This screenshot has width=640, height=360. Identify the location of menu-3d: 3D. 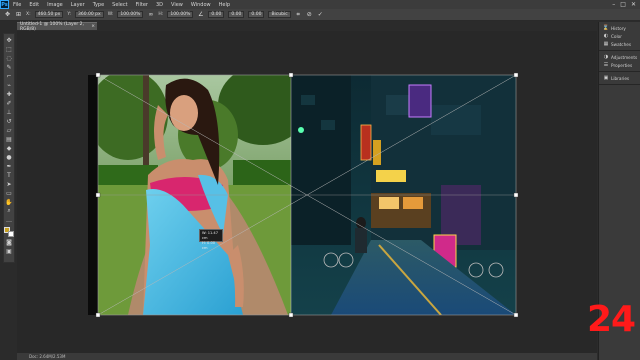
(159, 5).